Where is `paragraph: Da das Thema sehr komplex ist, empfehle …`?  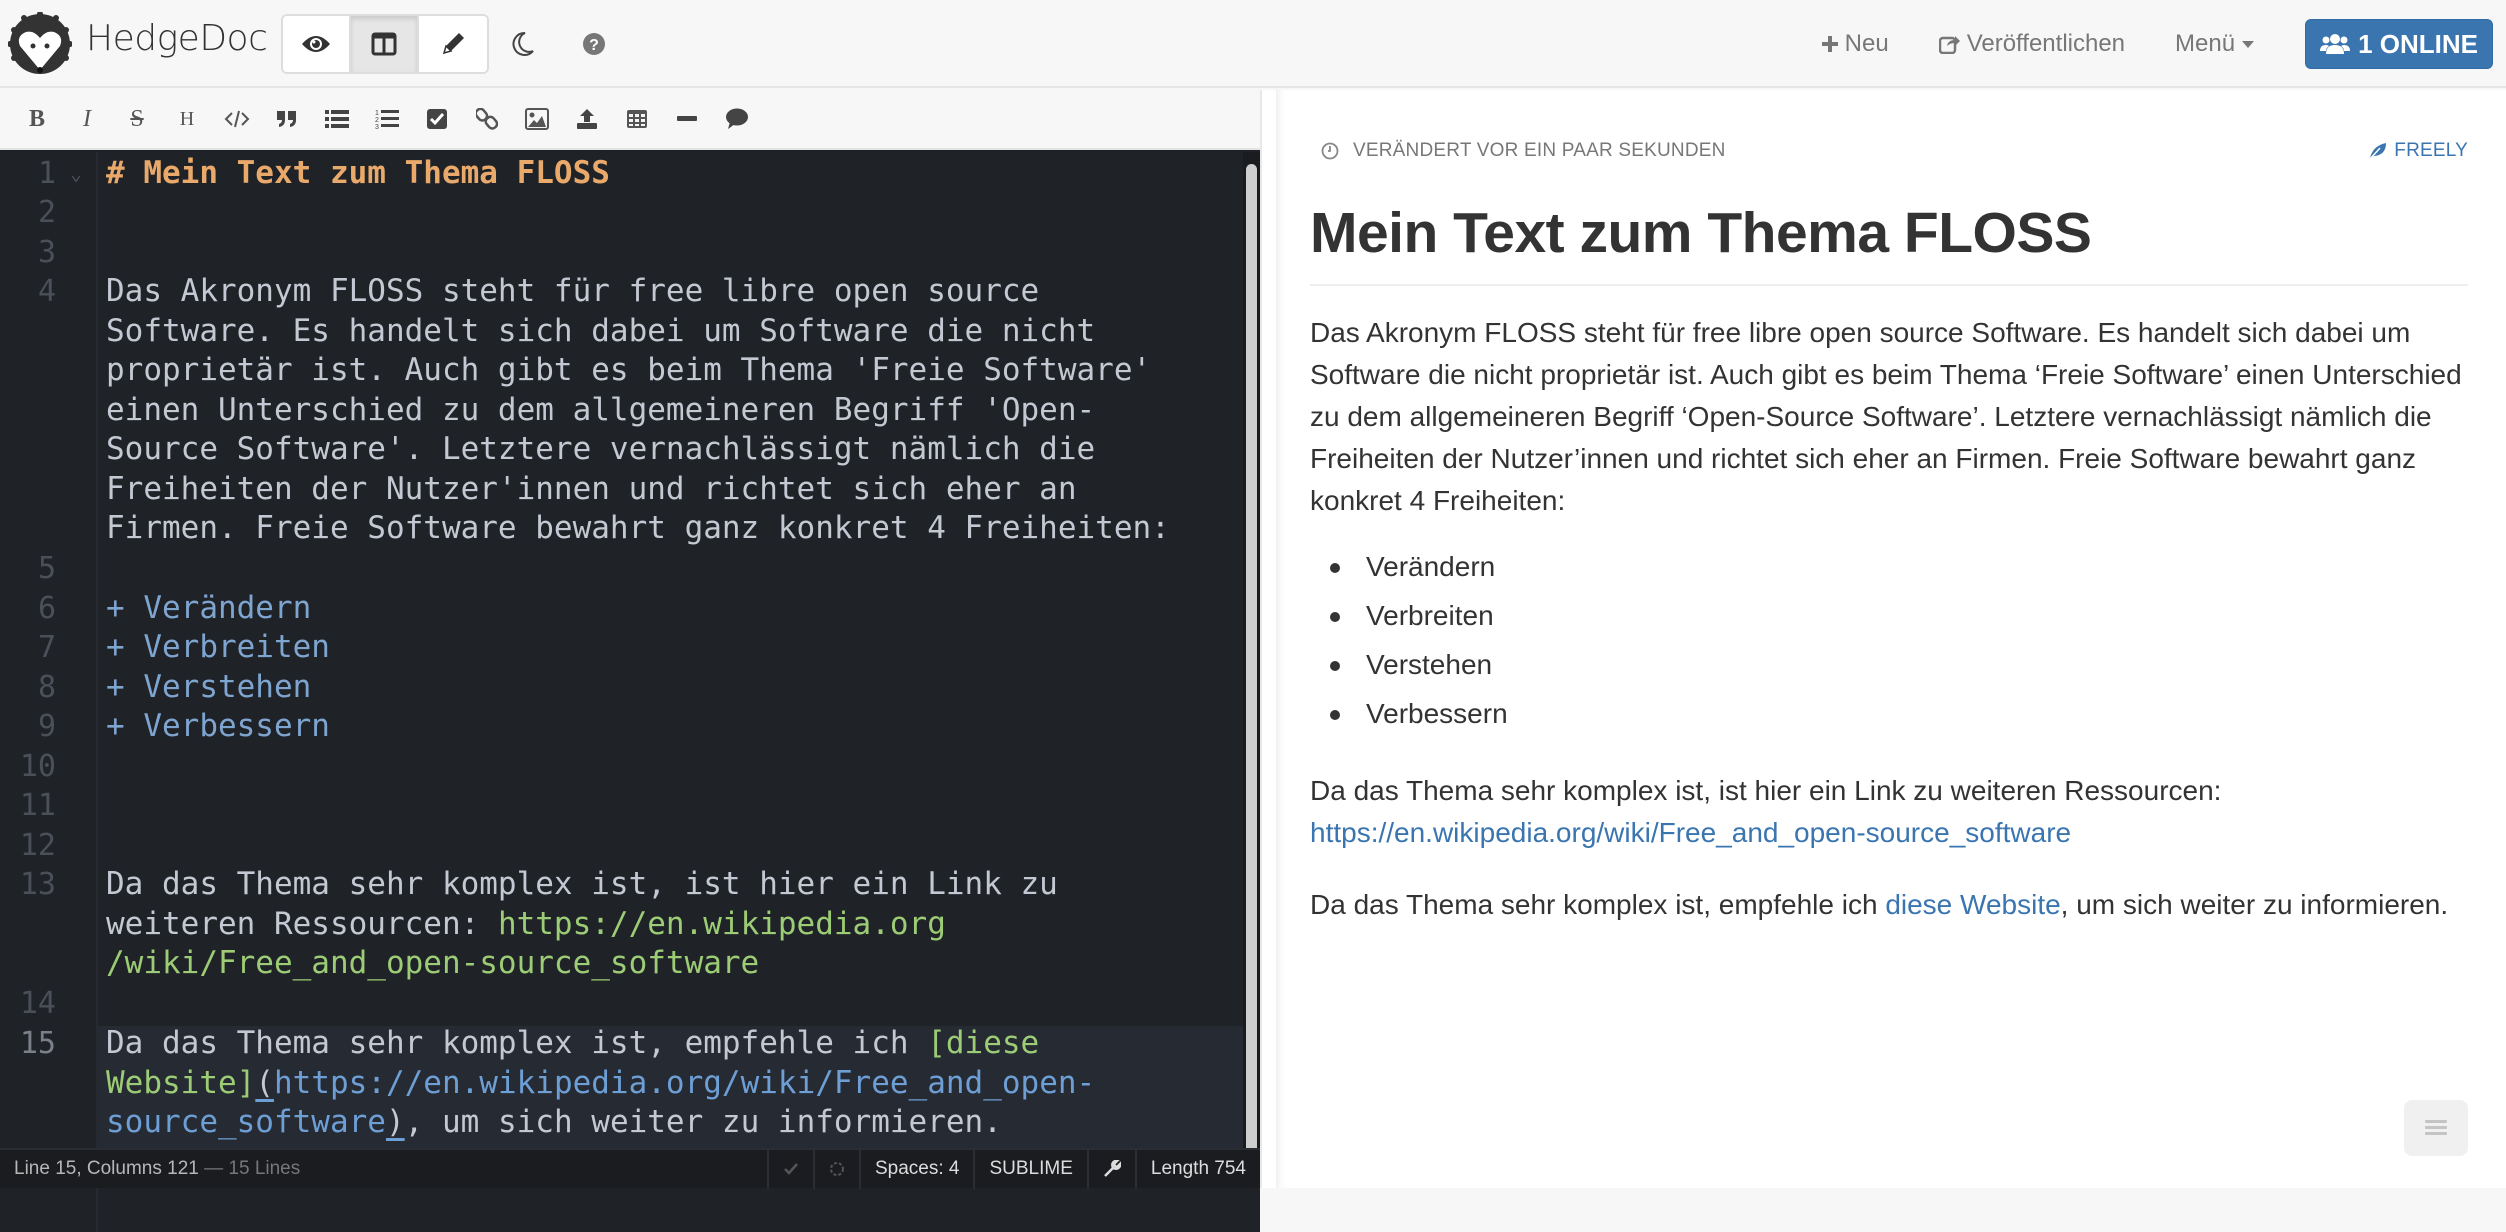 paragraph: Da das Thema sehr komplex ist, empfehle … is located at coordinates (1890, 905).